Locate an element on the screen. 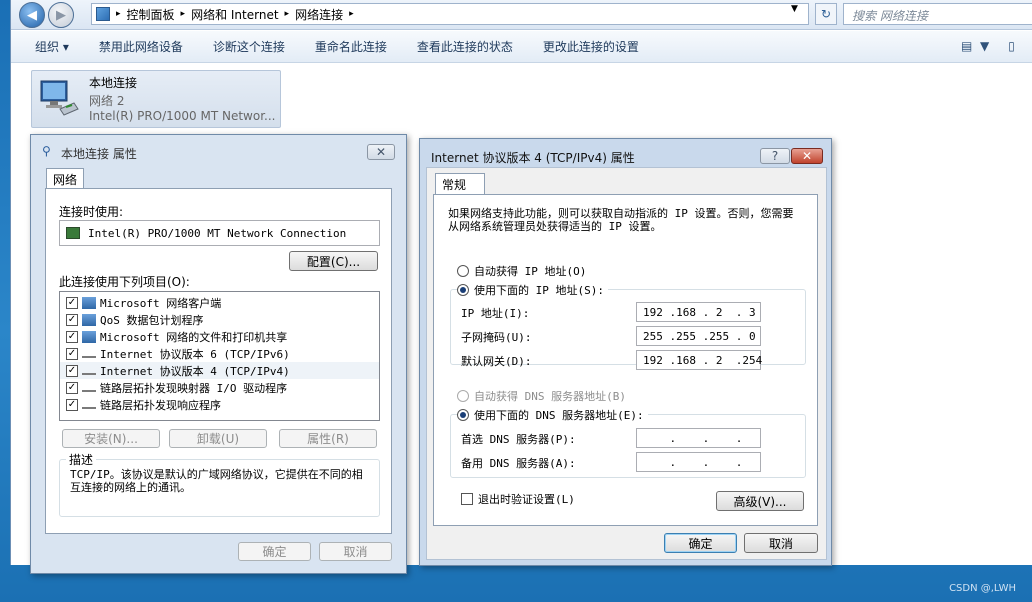 The width and height of the screenshot is (1032, 602). gateway-label: 默认网关(D): is located at coordinates (496, 361).